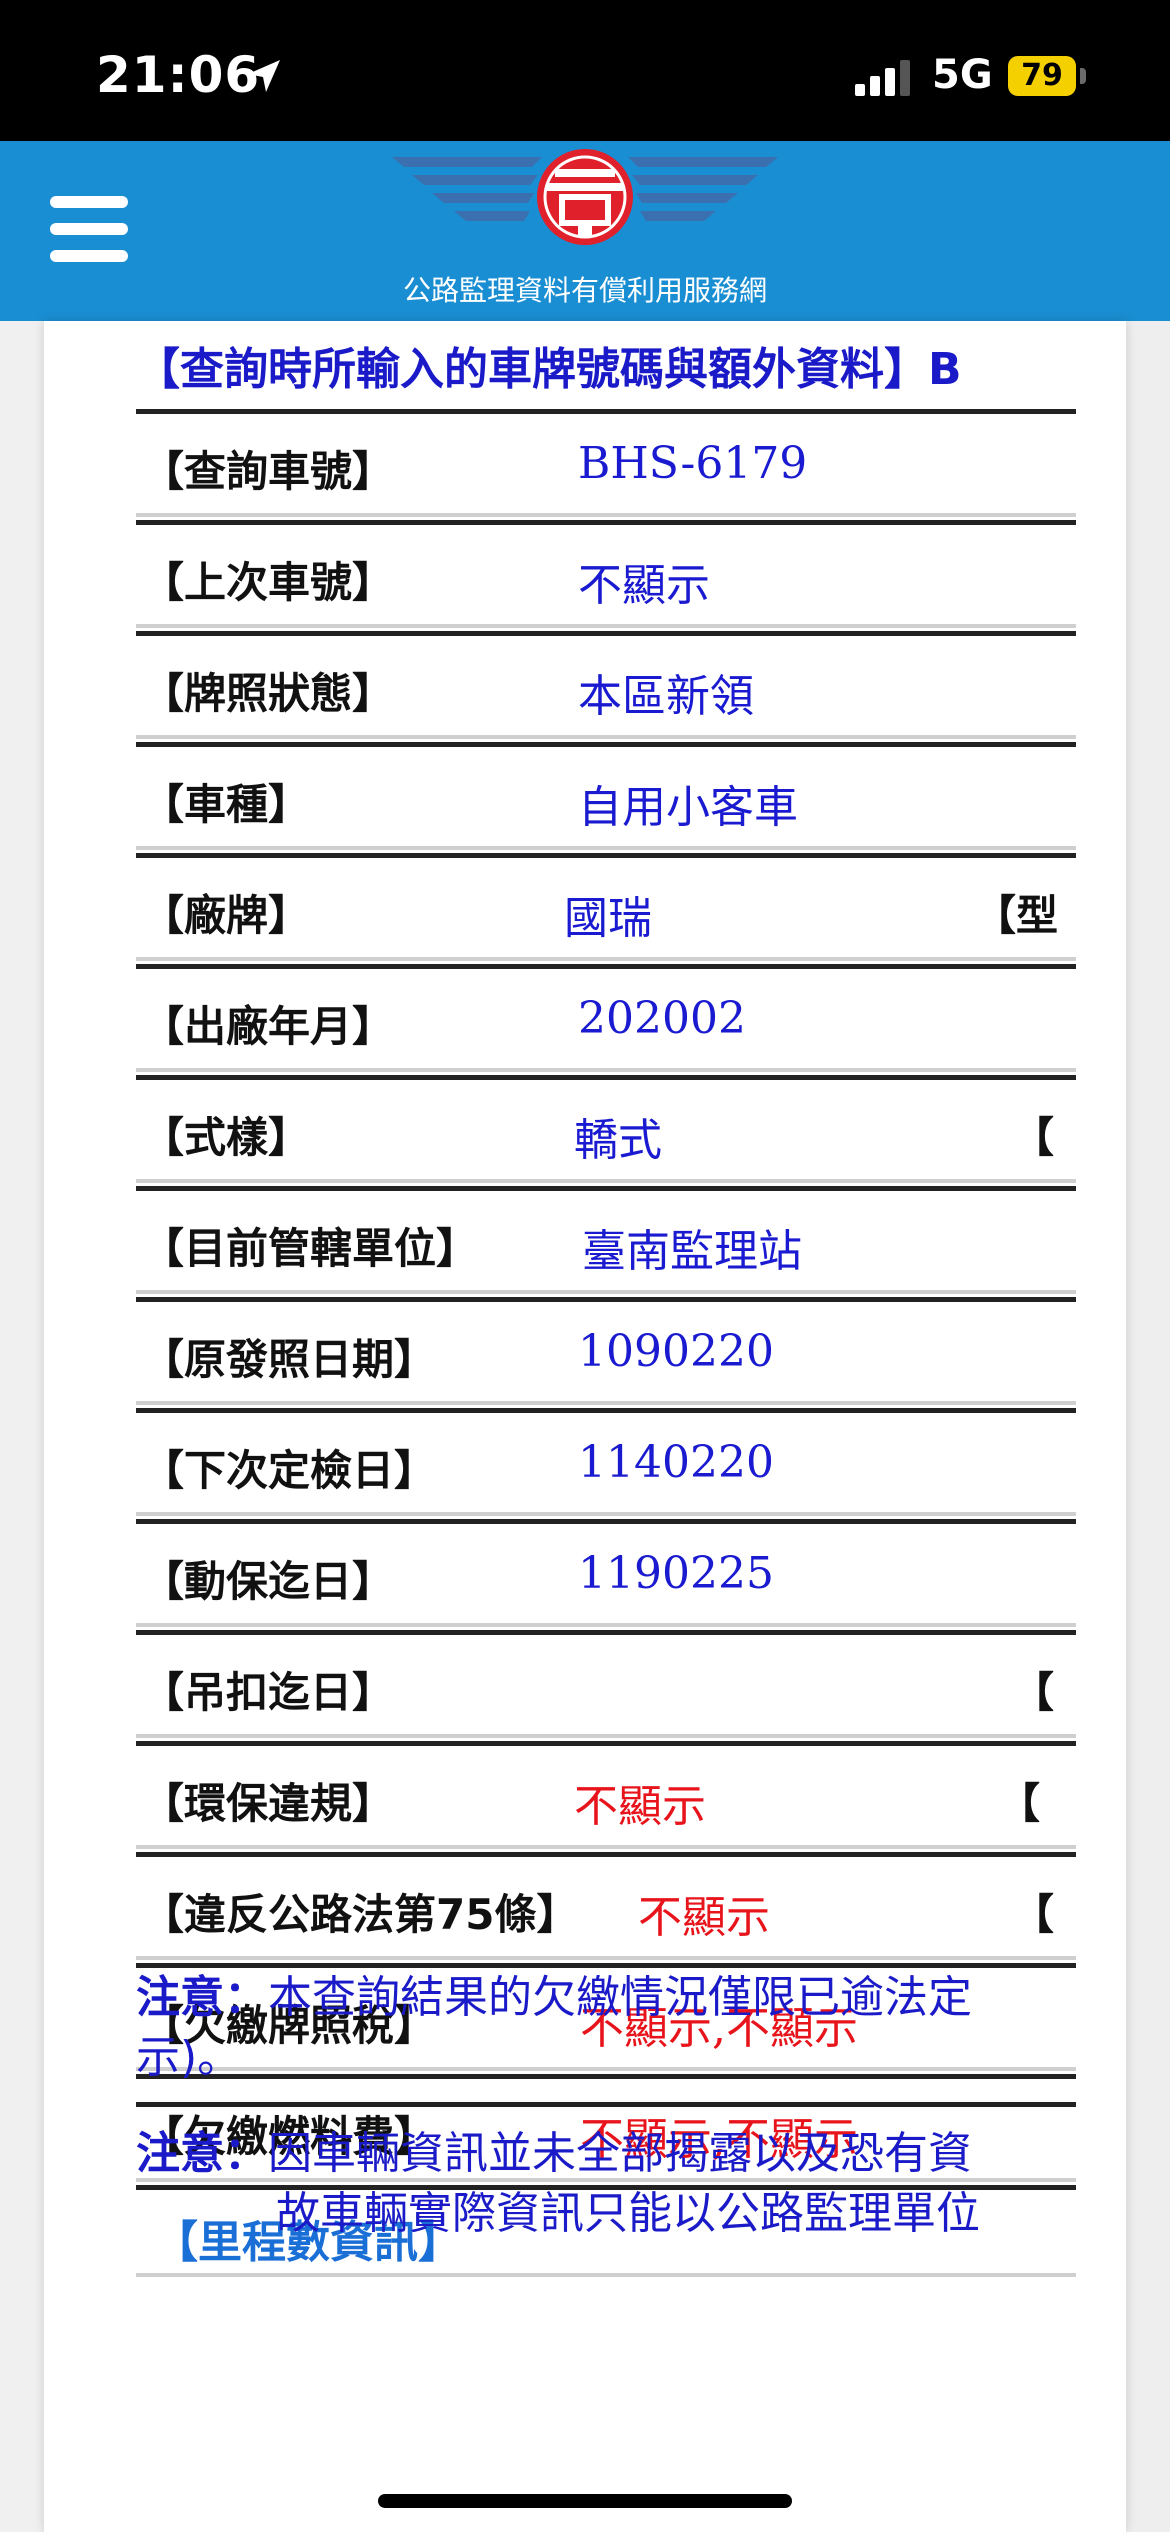  I want to click on table-row: 【下次定檢日】 1140220, so click(606, 1462).